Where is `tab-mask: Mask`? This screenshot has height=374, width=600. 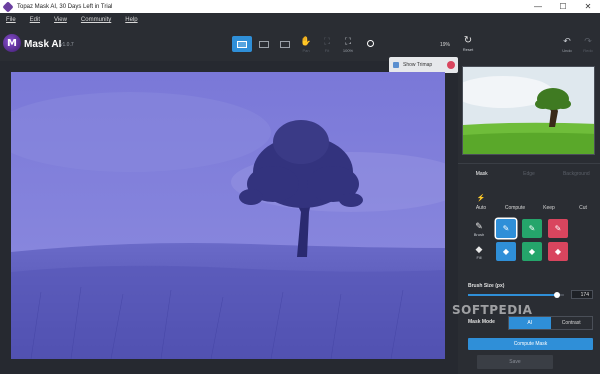
tab-mask: Mask is located at coordinates (481, 178).